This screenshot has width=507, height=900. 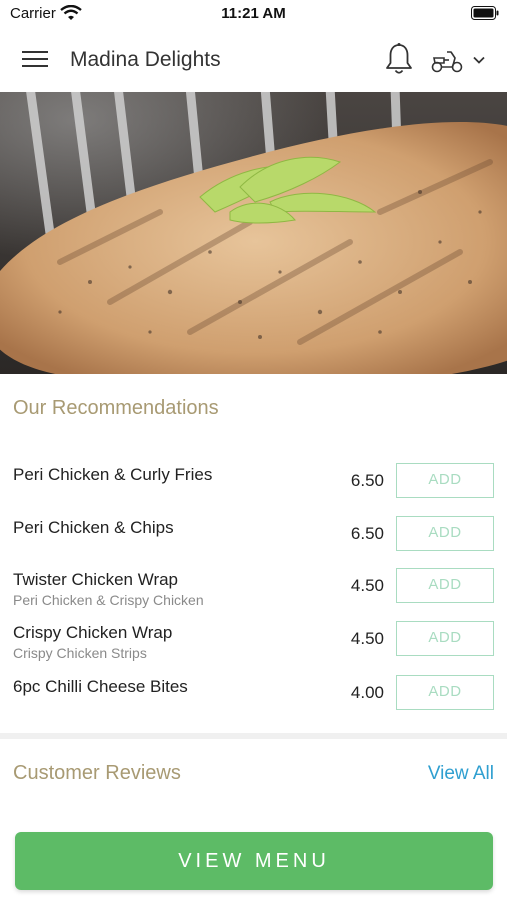 I want to click on recommendations-heading: Our Recommendations, so click(x=116, y=408).